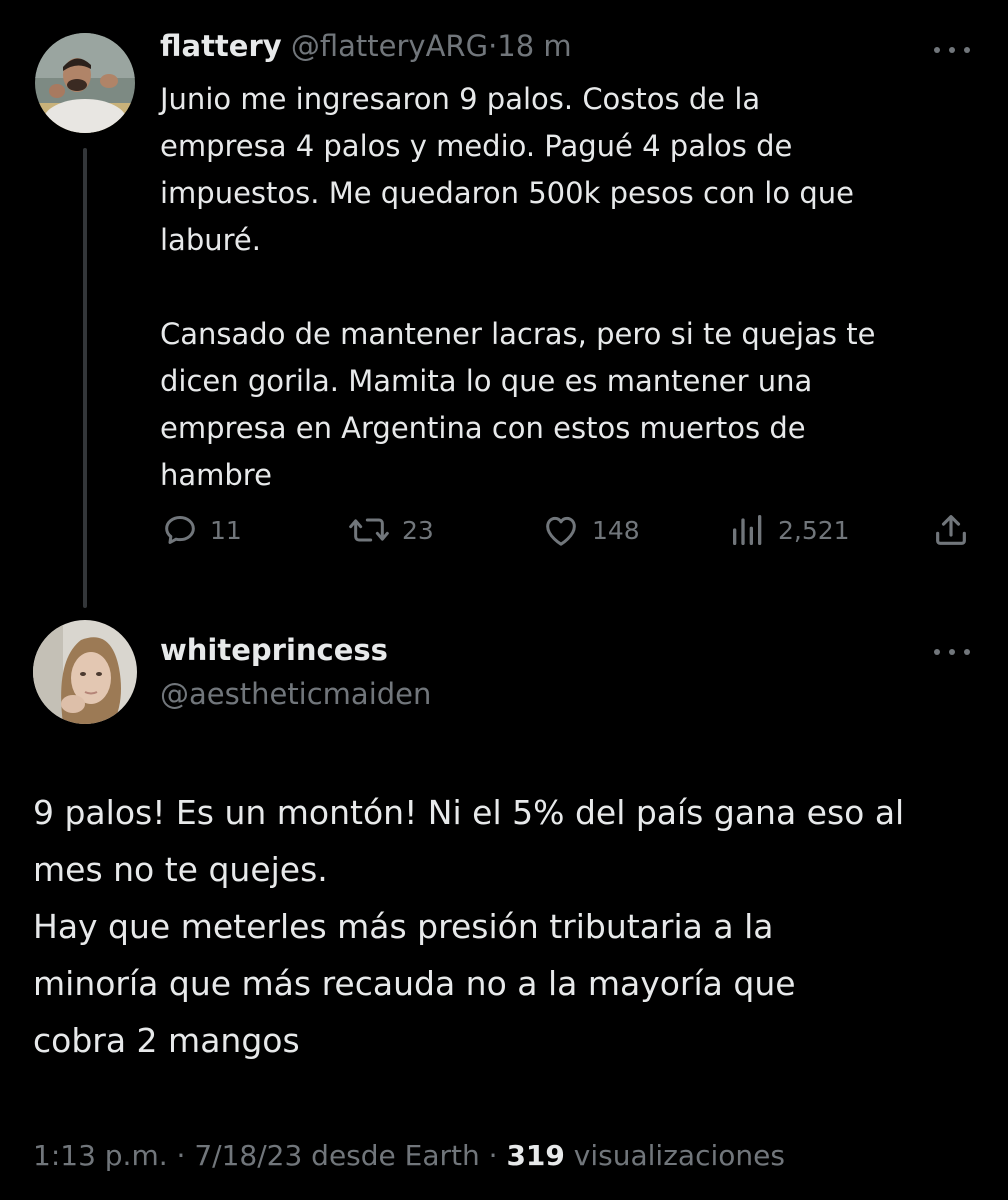 The height and width of the screenshot is (1200, 1008). What do you see at coordinates (180, 530) in the screenshot?
I see `reply-bubble-icon` at bounding box center [180, 530].